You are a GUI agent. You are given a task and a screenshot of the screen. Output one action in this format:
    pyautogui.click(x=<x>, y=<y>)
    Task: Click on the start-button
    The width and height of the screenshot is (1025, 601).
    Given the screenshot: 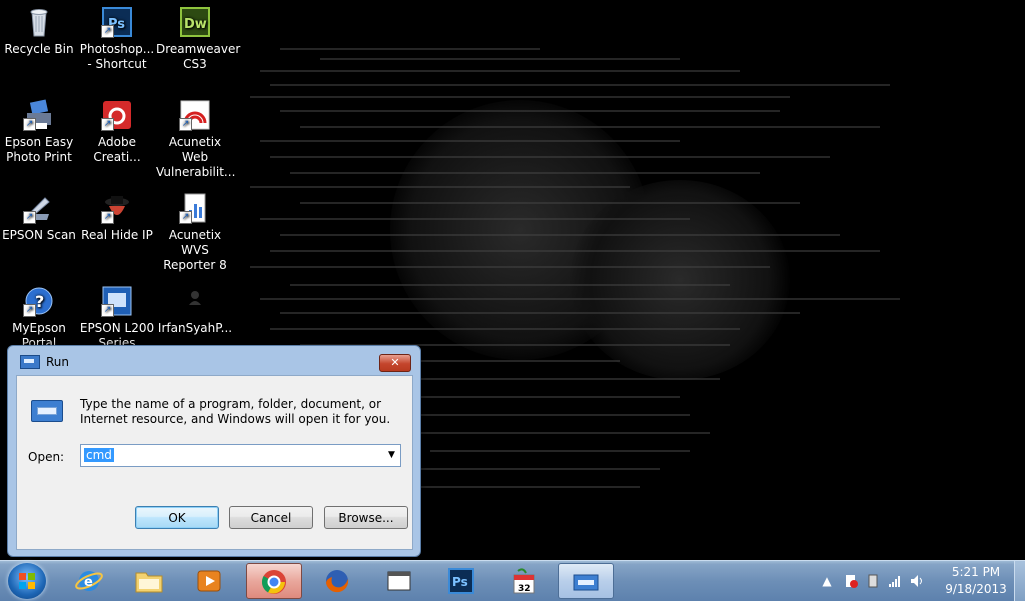 What is the action you would take?
    pyautogui.click(x=27, y=581)
    